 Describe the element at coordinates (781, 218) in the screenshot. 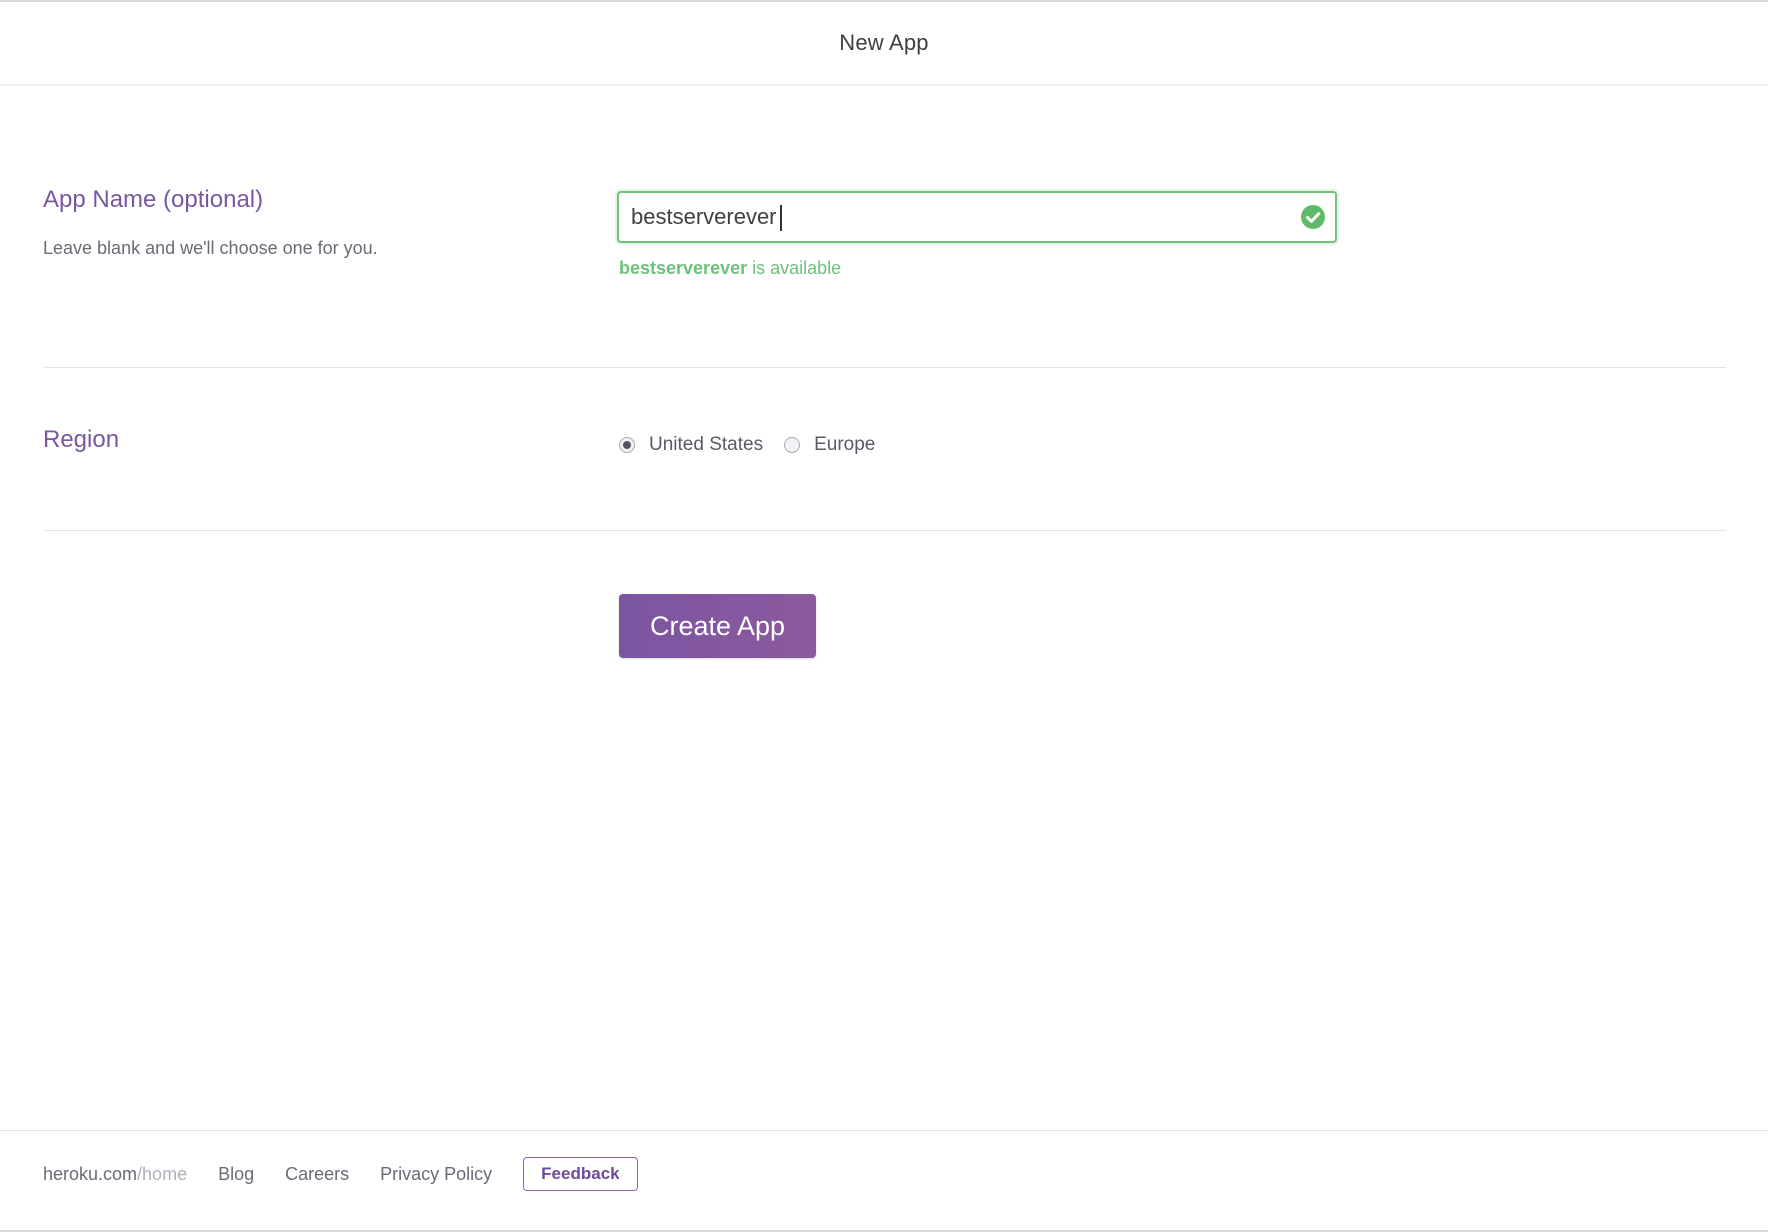

I see `text-caret` at that location.